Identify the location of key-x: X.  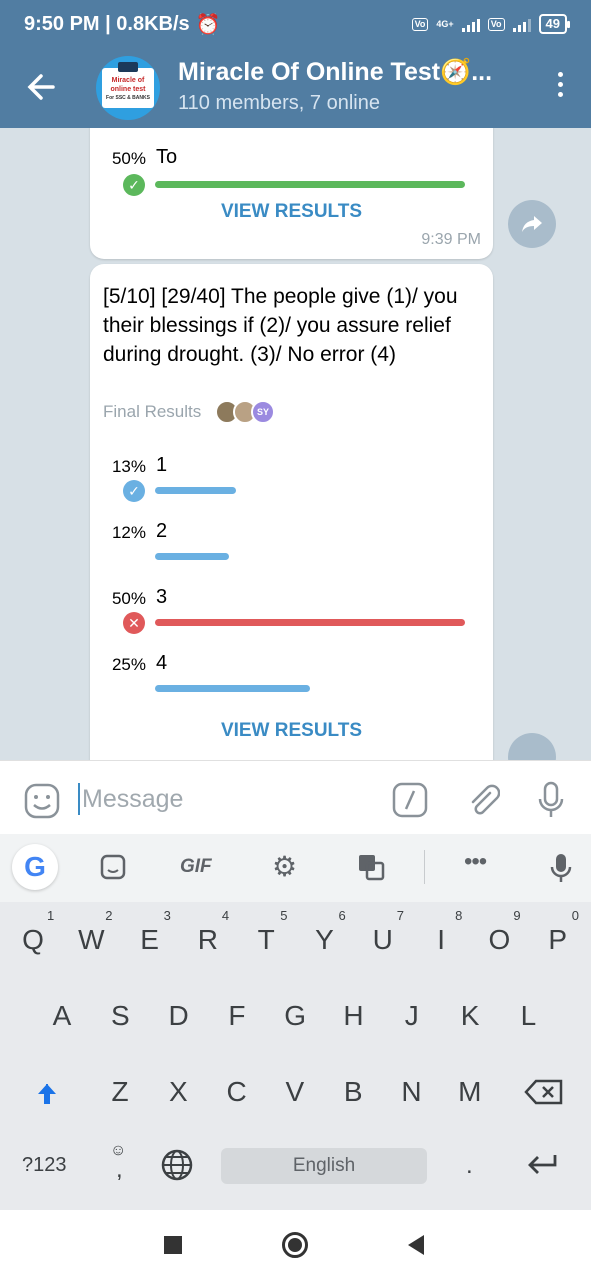
(178, 1092).